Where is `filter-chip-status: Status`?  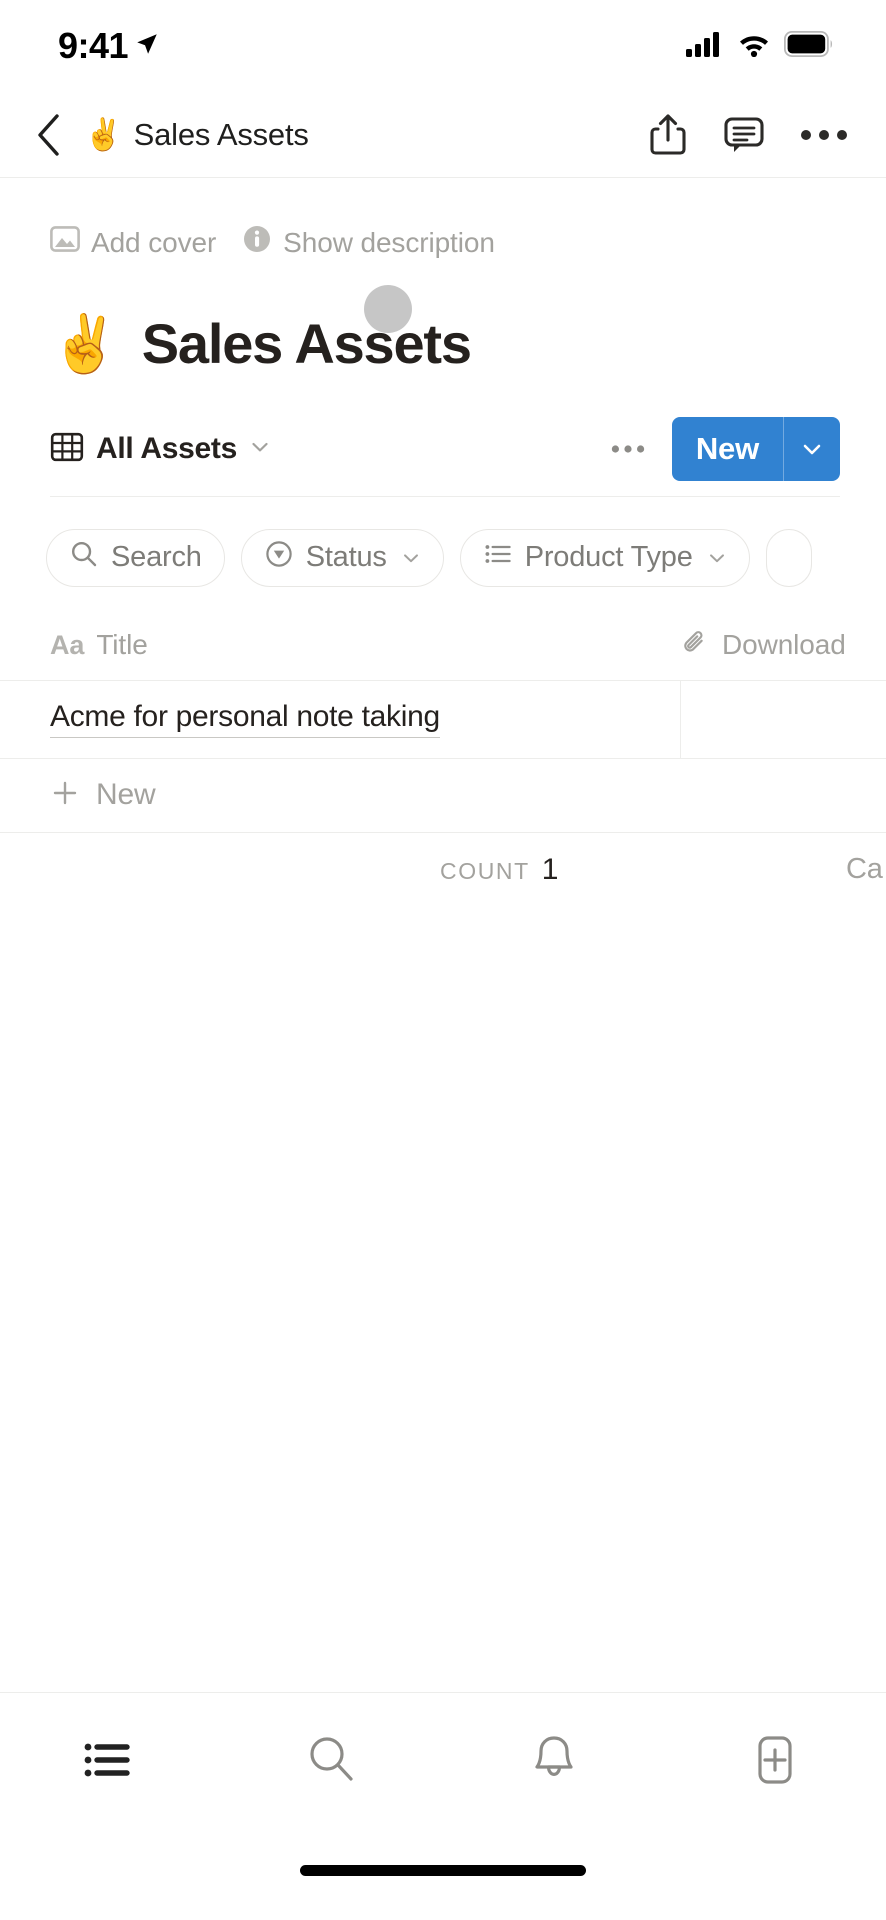 filter-chip-status: Status is located at coordinates (342, 557).